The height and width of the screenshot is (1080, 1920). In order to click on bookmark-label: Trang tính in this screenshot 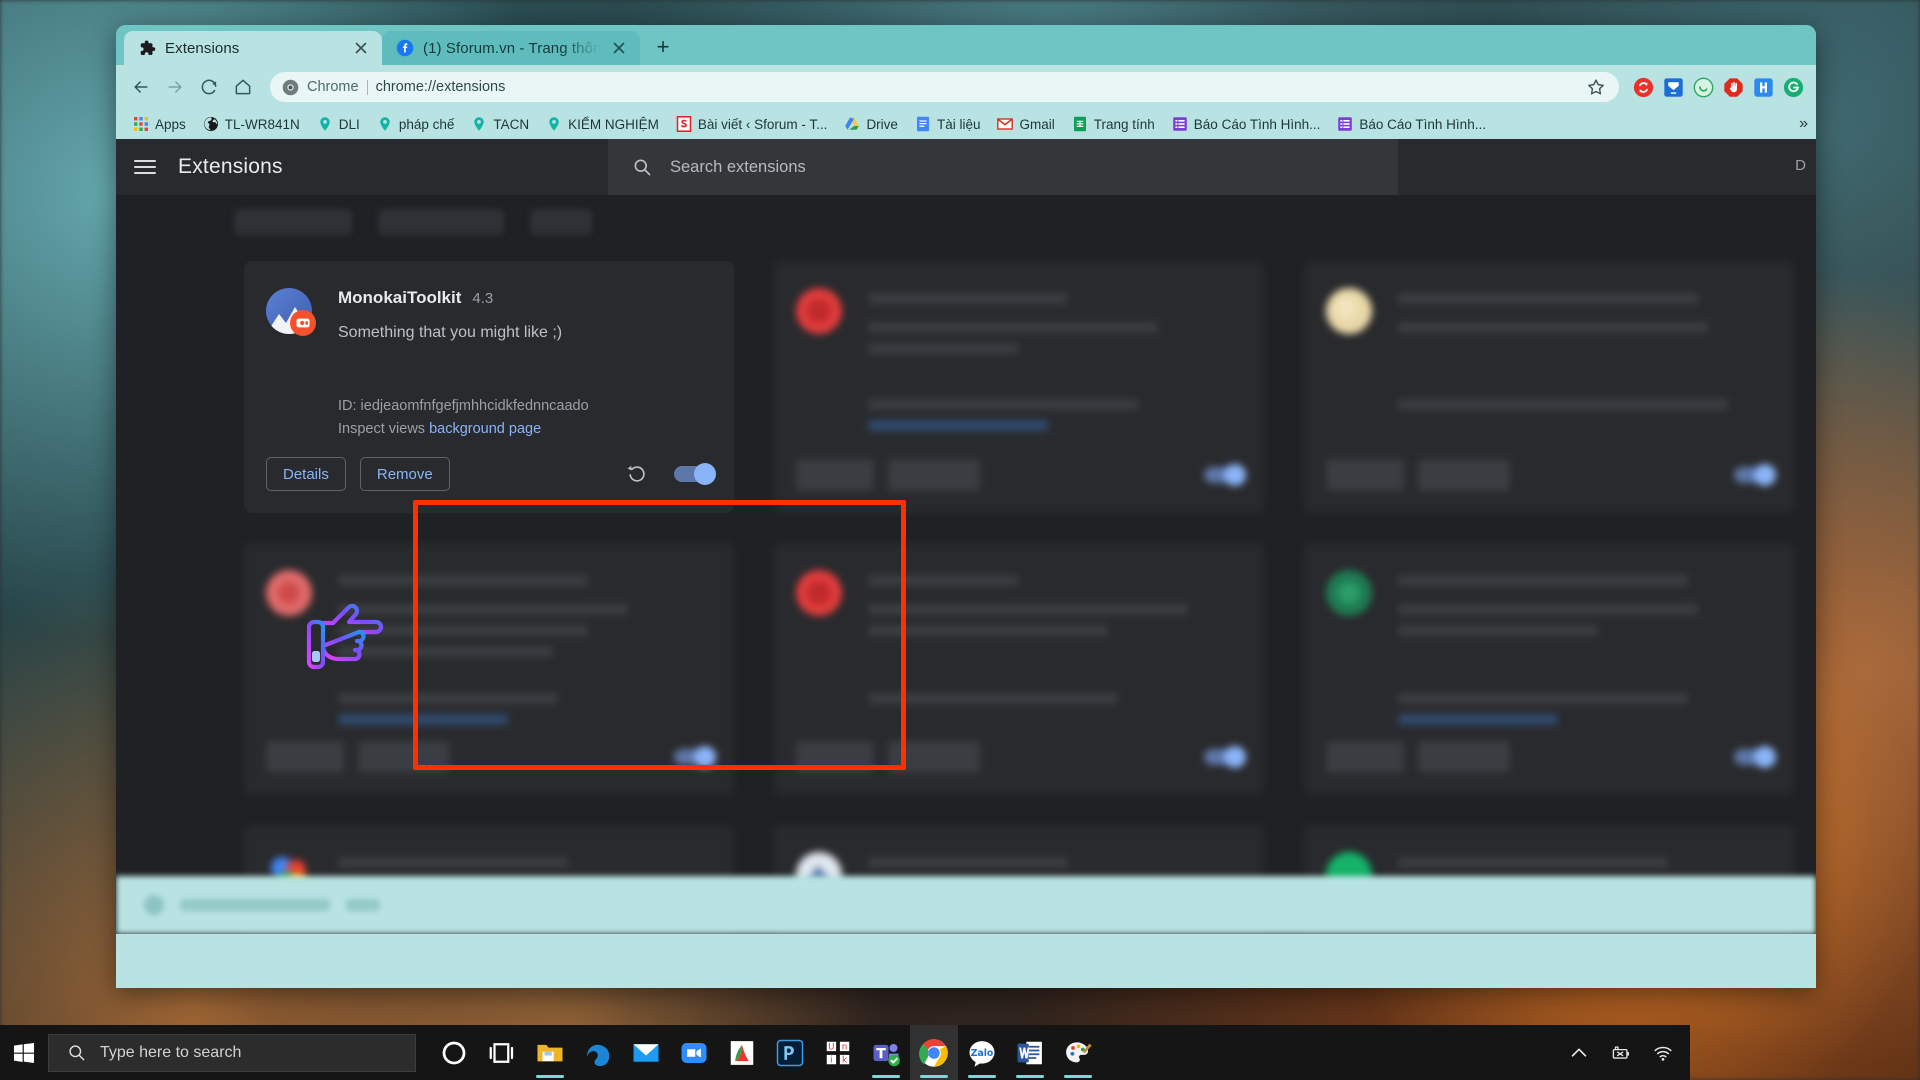, I will do `click(1124, 124)`.